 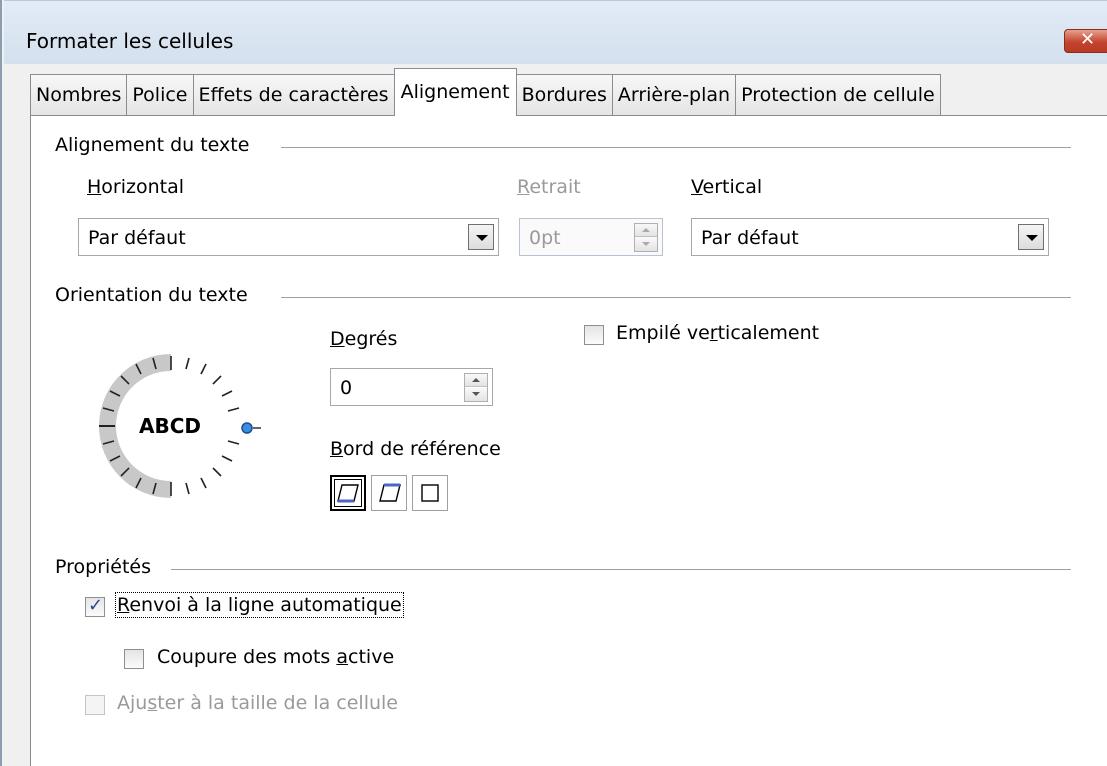 What do you see at coordinates (130, 41) in the screenshot?
I see `dialog-title: Formater les cellules` at bounding box center [130, 41].